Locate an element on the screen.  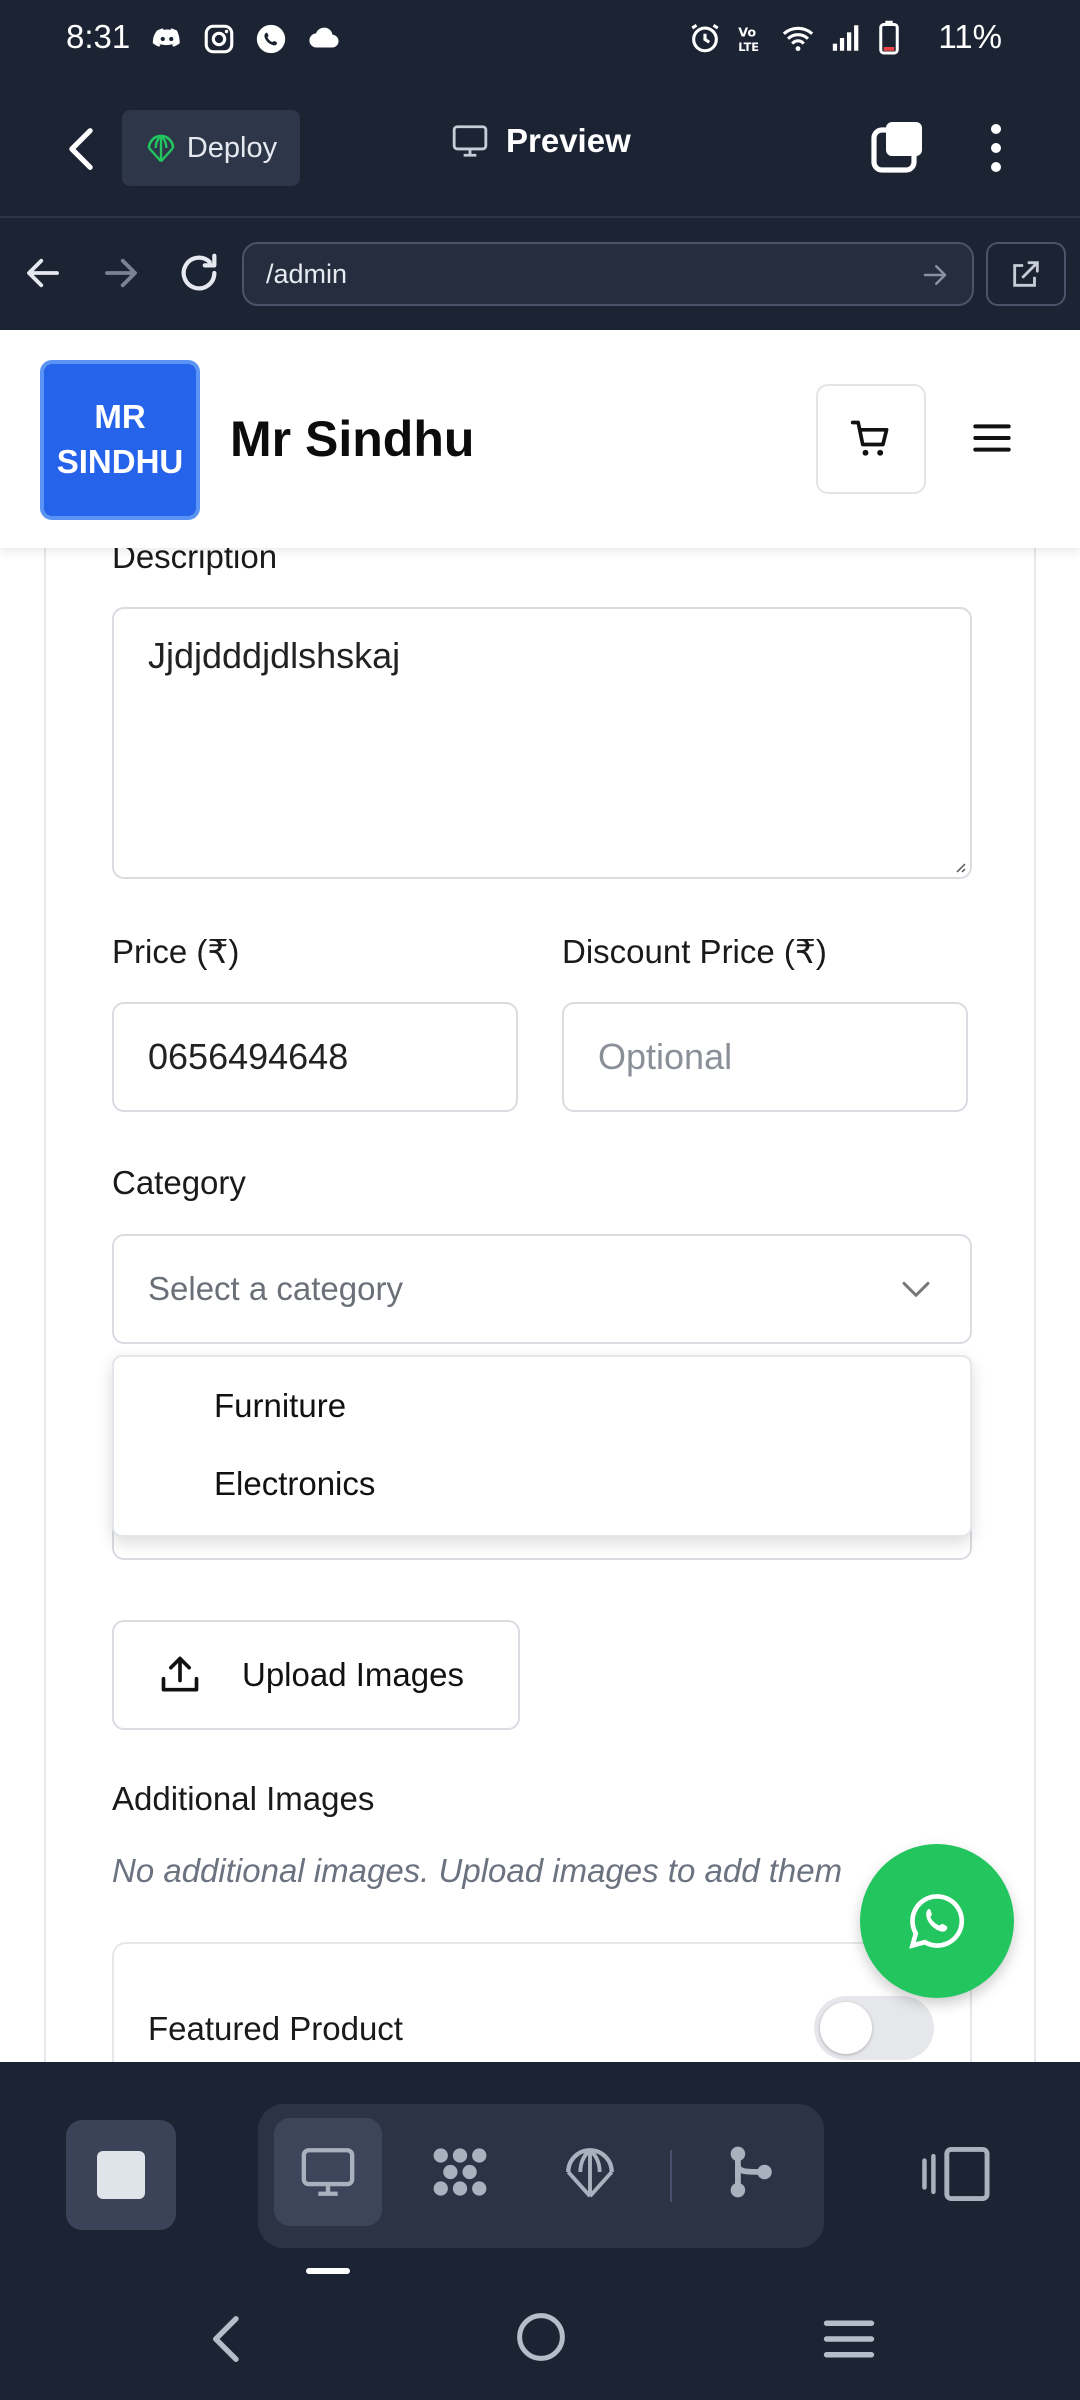
discord-icon is located at coordinates (166, 37).